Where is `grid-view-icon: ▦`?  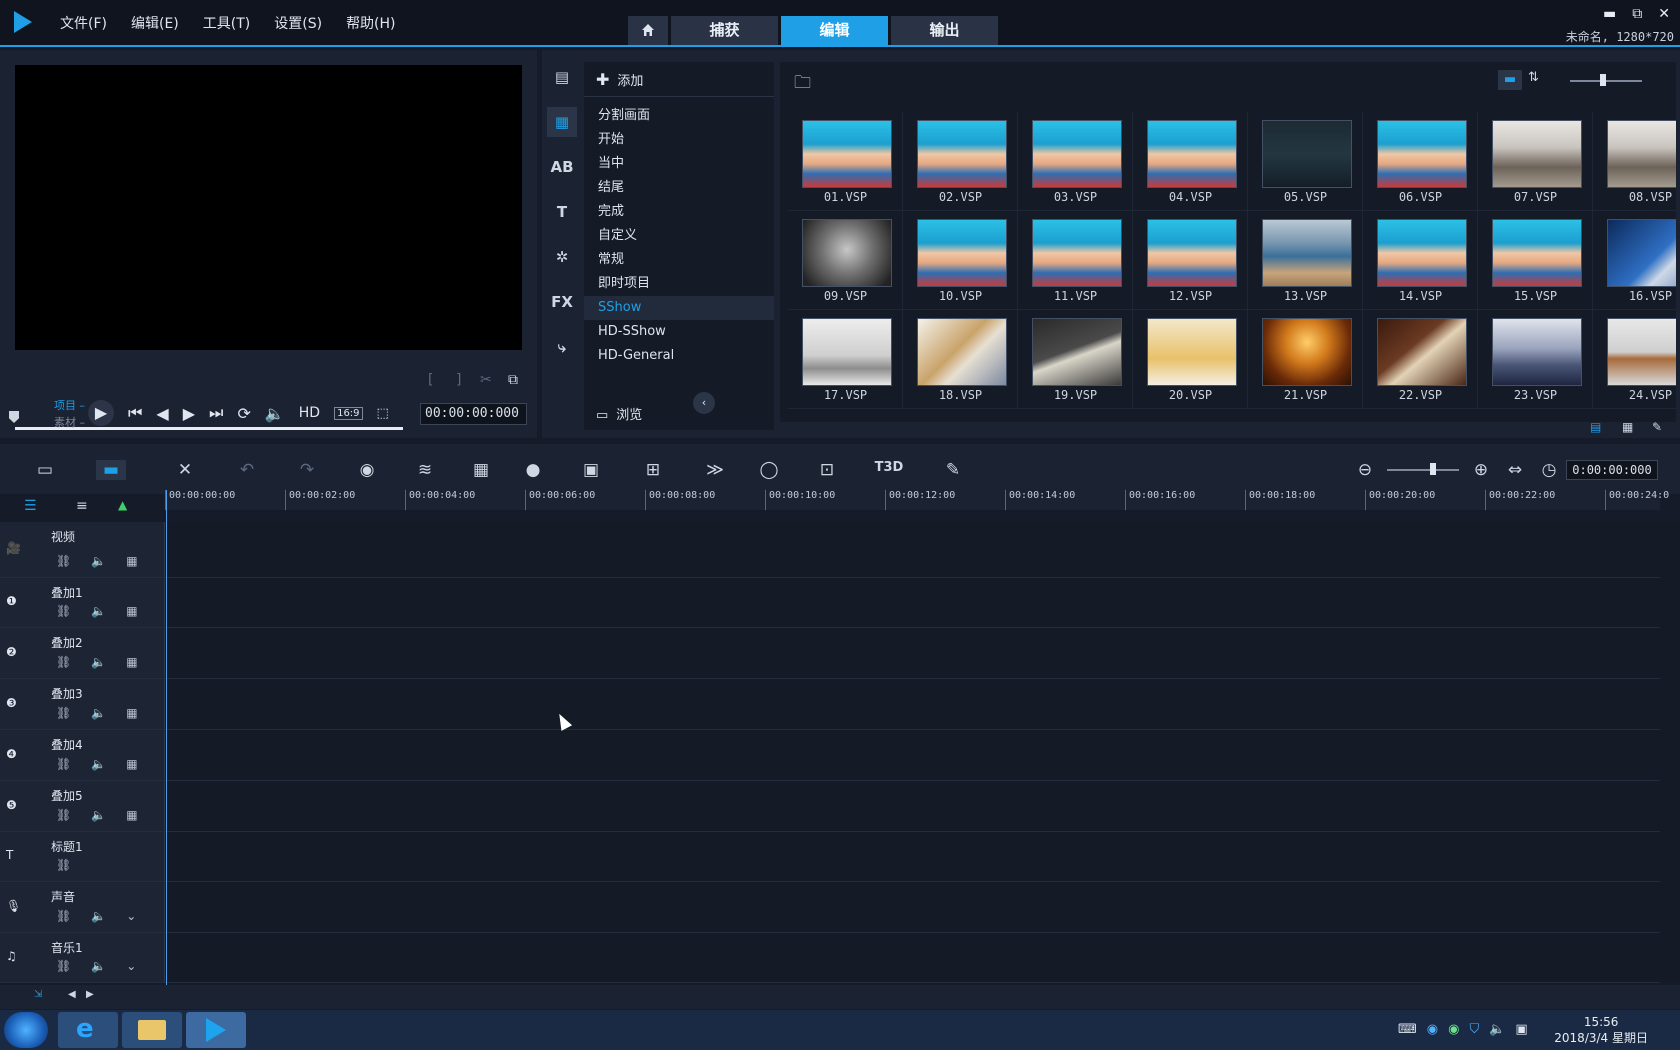 grid-view-icon: ▦ is located at coordinates (1627, 427).